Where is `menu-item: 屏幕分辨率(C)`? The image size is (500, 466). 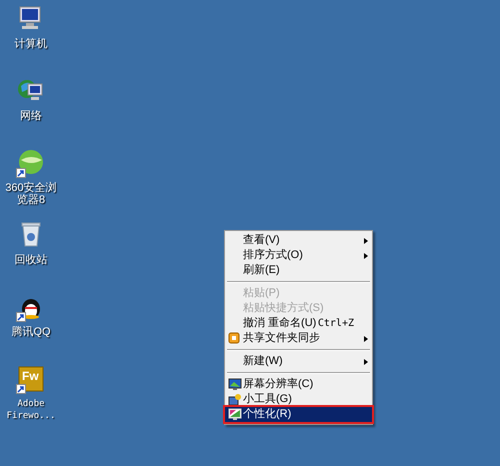
menu-item: 屏幕分辨率(C) is located at coordinates (298, 384).